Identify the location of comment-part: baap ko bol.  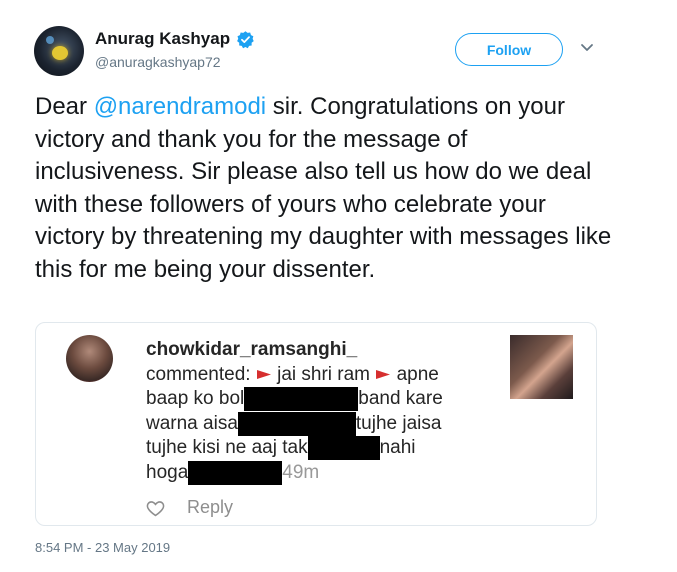
(195, 398).